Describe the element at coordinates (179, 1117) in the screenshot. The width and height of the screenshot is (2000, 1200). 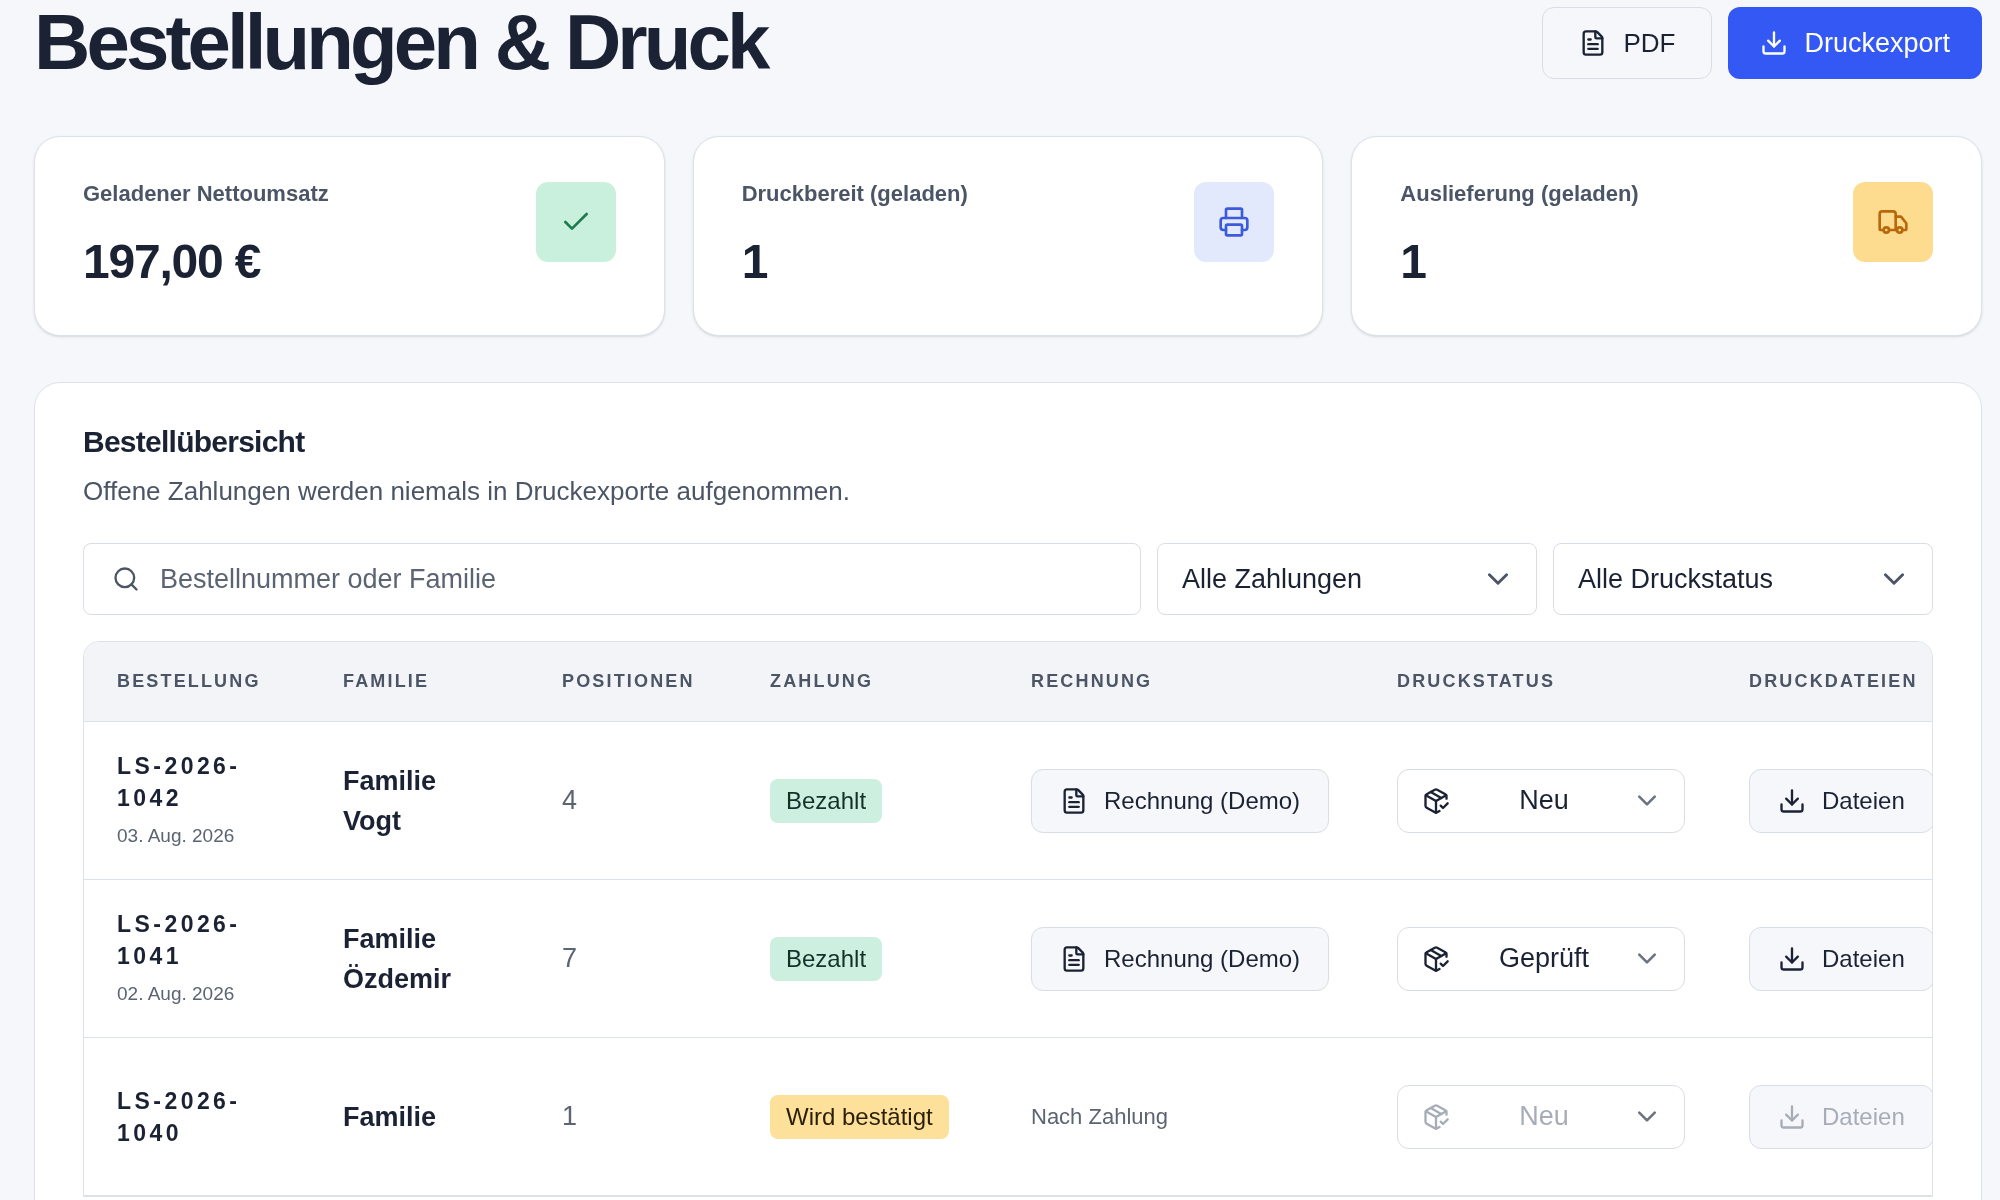
I see `order-number: LS-2026- 1040` at that location.